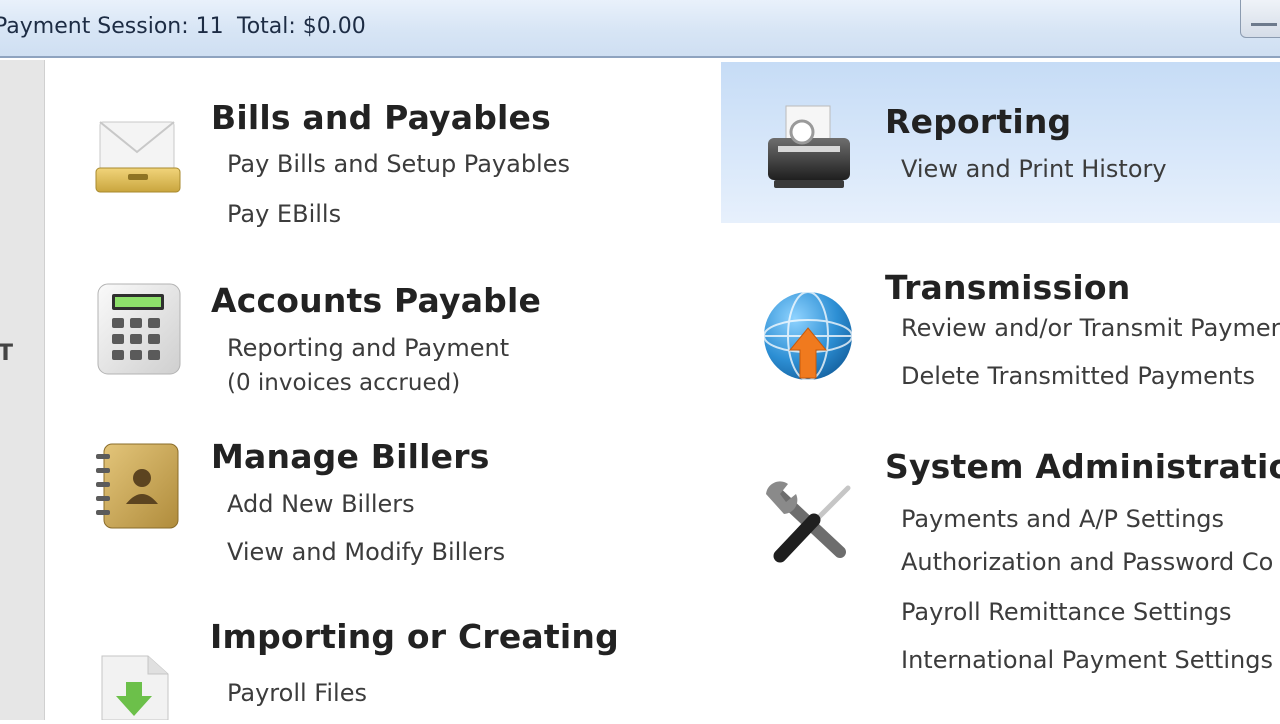 The width and height of the screenshot is (1280, 724). I want to click on sidebar-text-fragment: T, so click(7, 353).